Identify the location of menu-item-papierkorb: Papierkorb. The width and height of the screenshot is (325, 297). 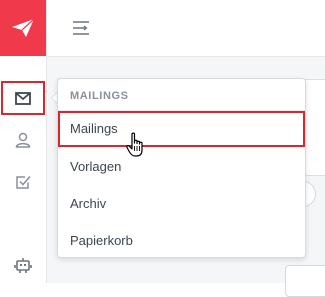
(181, 241).